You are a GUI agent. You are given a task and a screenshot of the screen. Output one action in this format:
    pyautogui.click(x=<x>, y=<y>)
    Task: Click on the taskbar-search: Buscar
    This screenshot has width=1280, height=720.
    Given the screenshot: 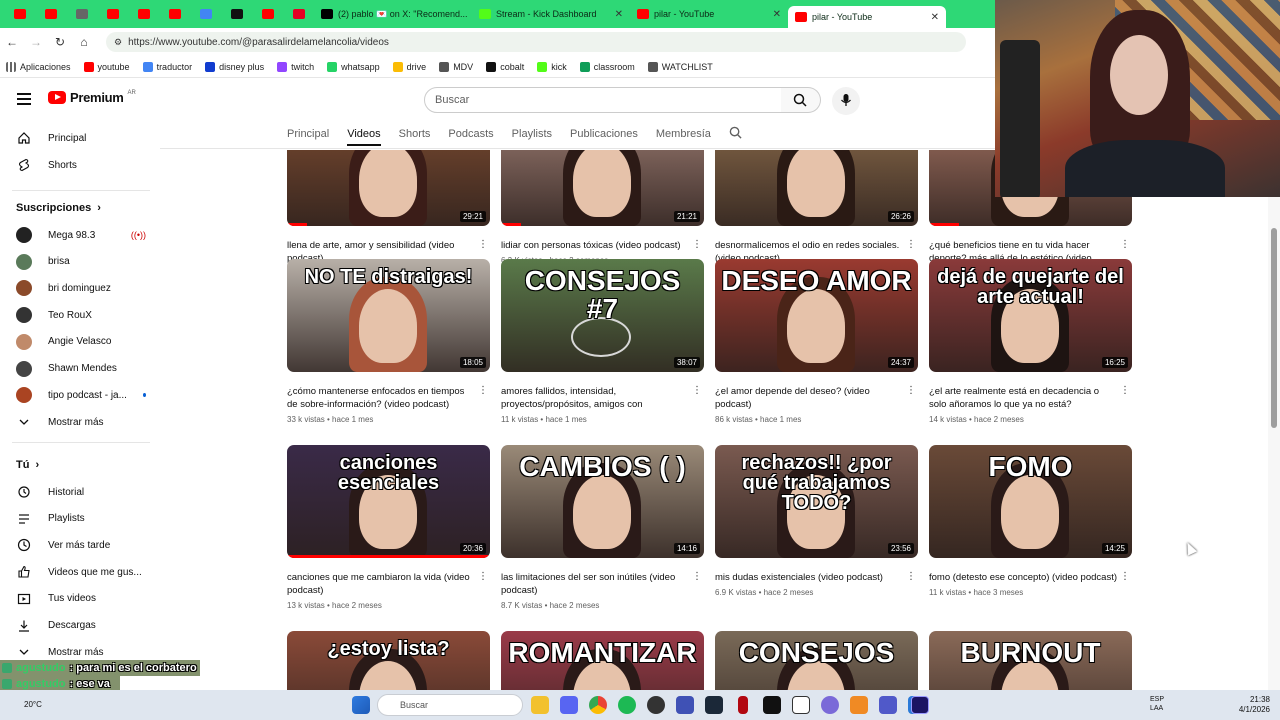 What is the action you would take?
    pyautogui.click(x=450, y=705)
    